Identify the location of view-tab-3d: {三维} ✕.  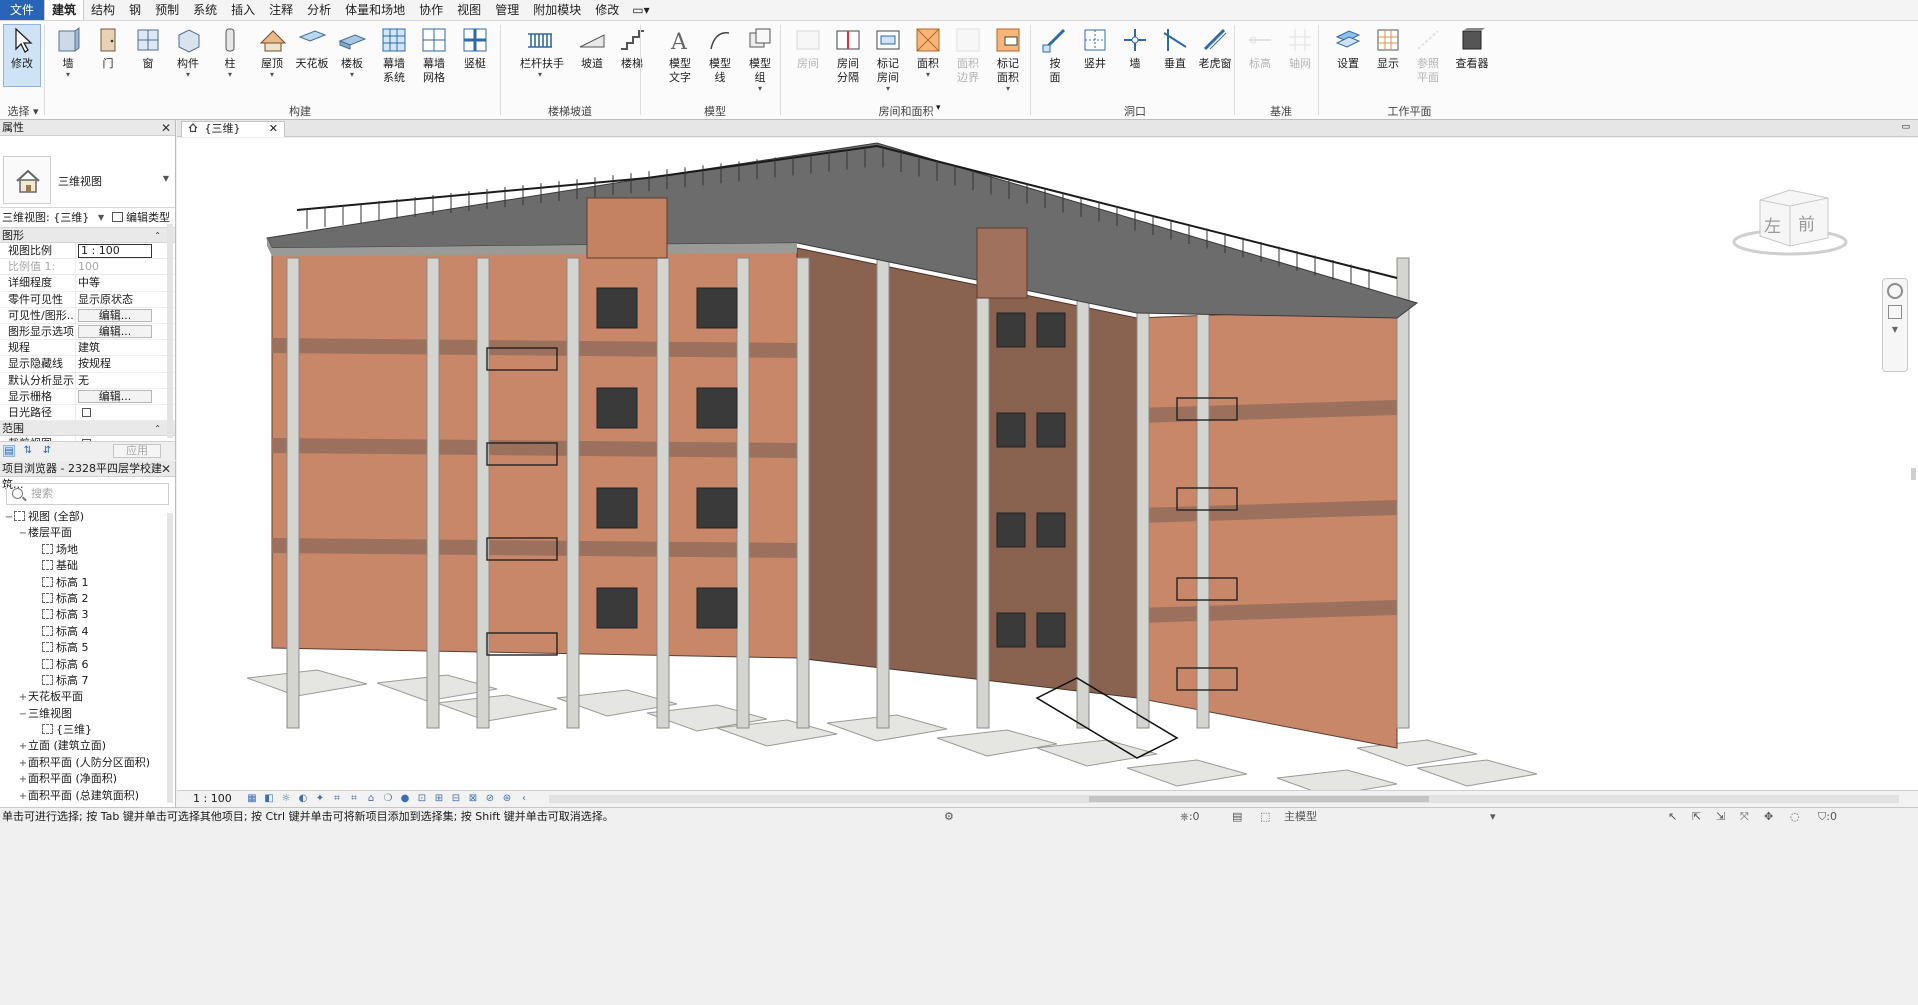
(233, 129).